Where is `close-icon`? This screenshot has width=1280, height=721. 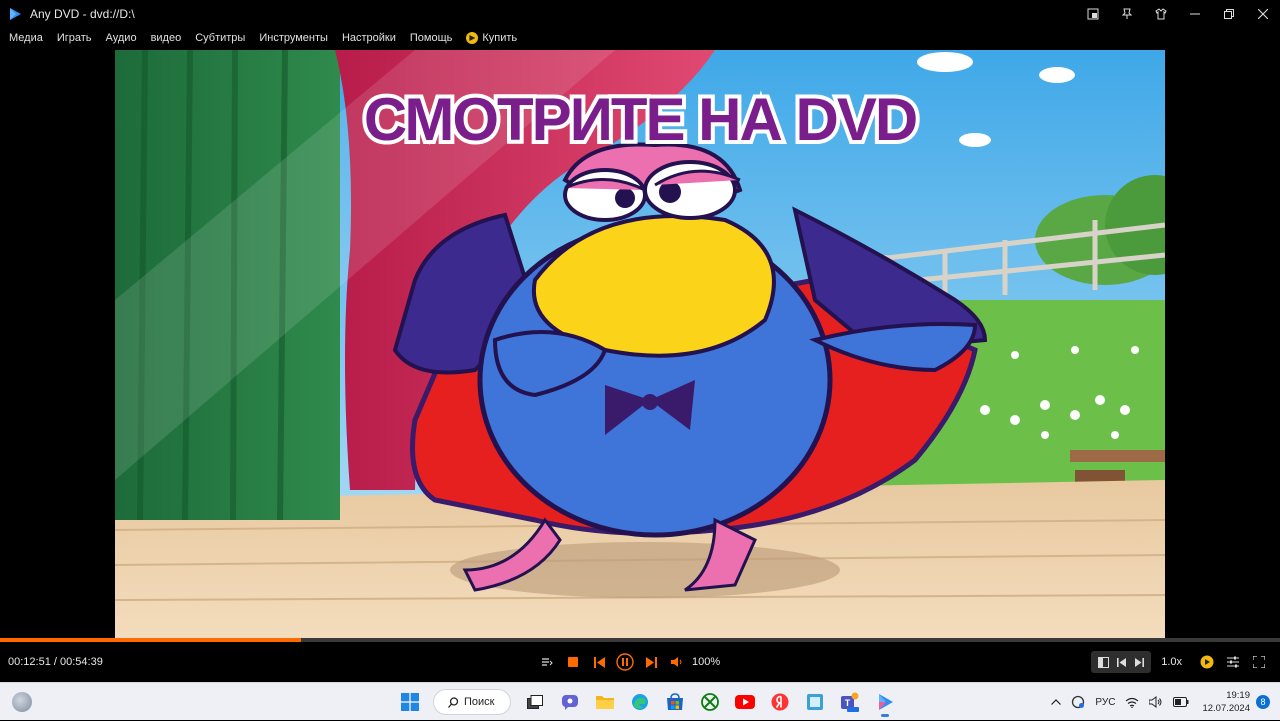 close-icon is located at coordinates (1263, 14).